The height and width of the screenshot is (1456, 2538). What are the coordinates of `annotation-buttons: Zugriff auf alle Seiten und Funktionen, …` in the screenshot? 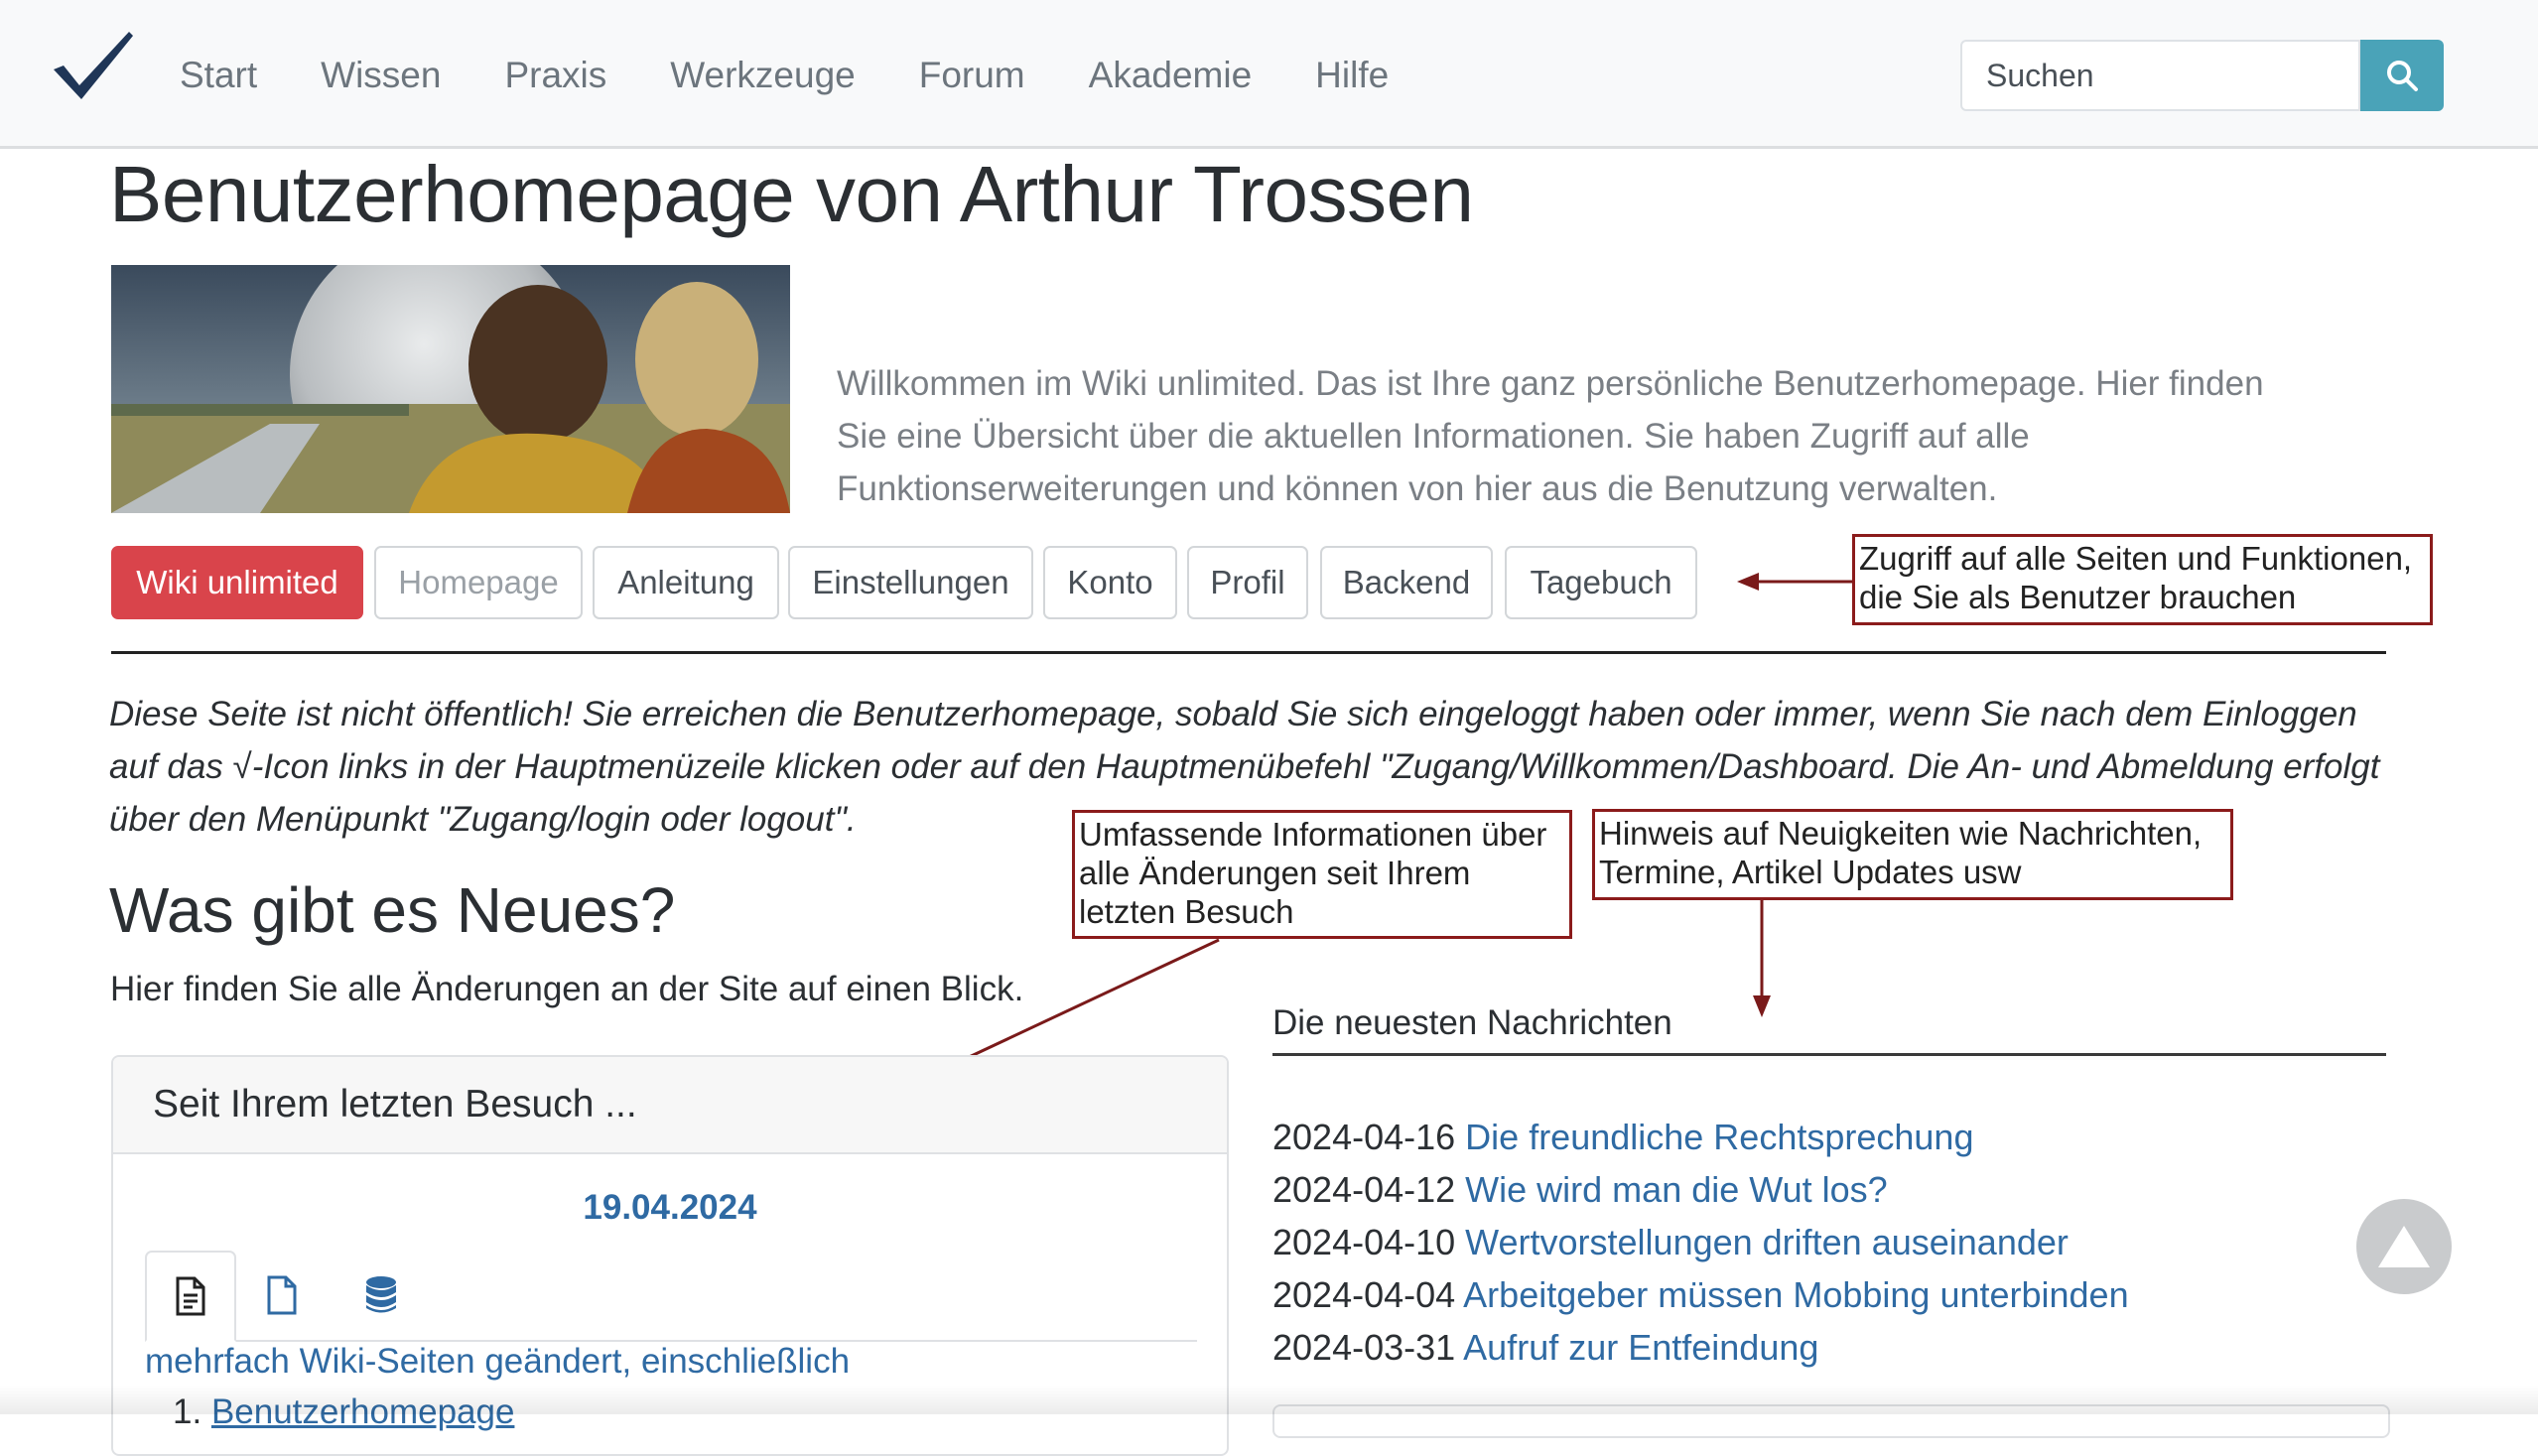 It's located at (2142, 579).